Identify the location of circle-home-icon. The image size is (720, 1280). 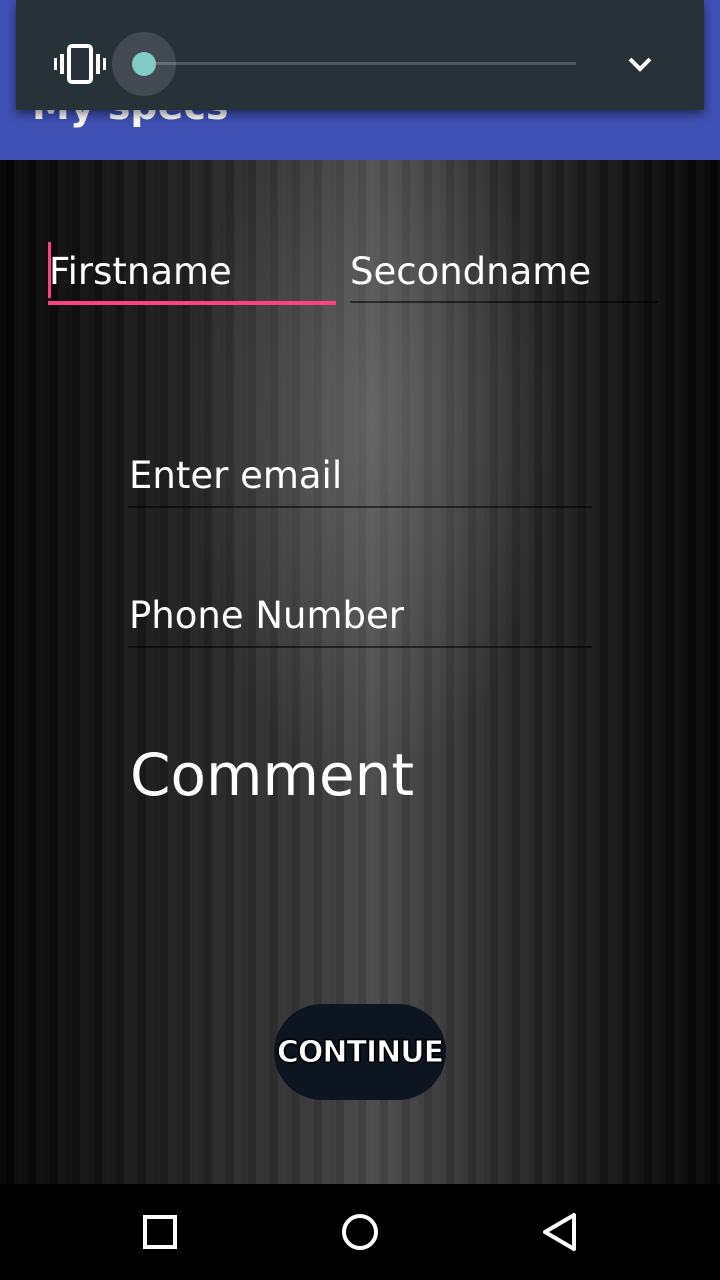
(360, 1232).